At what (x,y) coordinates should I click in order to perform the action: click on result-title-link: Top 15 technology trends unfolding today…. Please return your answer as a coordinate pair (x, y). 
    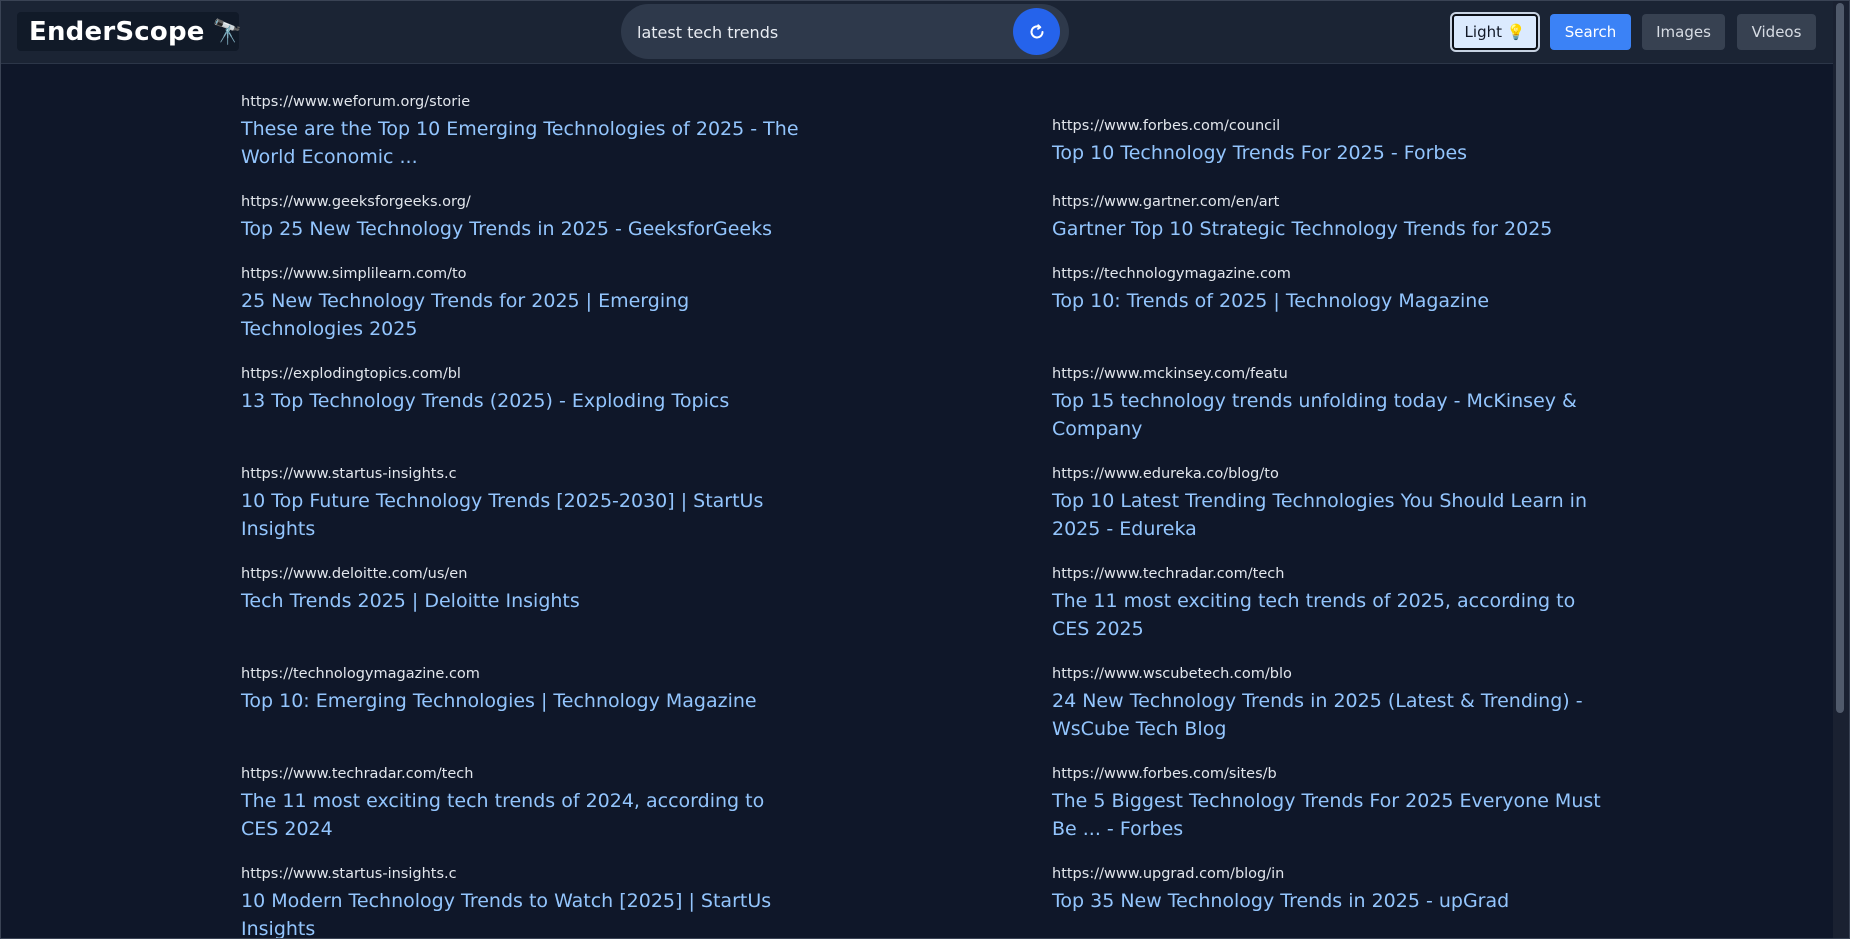
    Looking at the image, I should click on (1332, 415).